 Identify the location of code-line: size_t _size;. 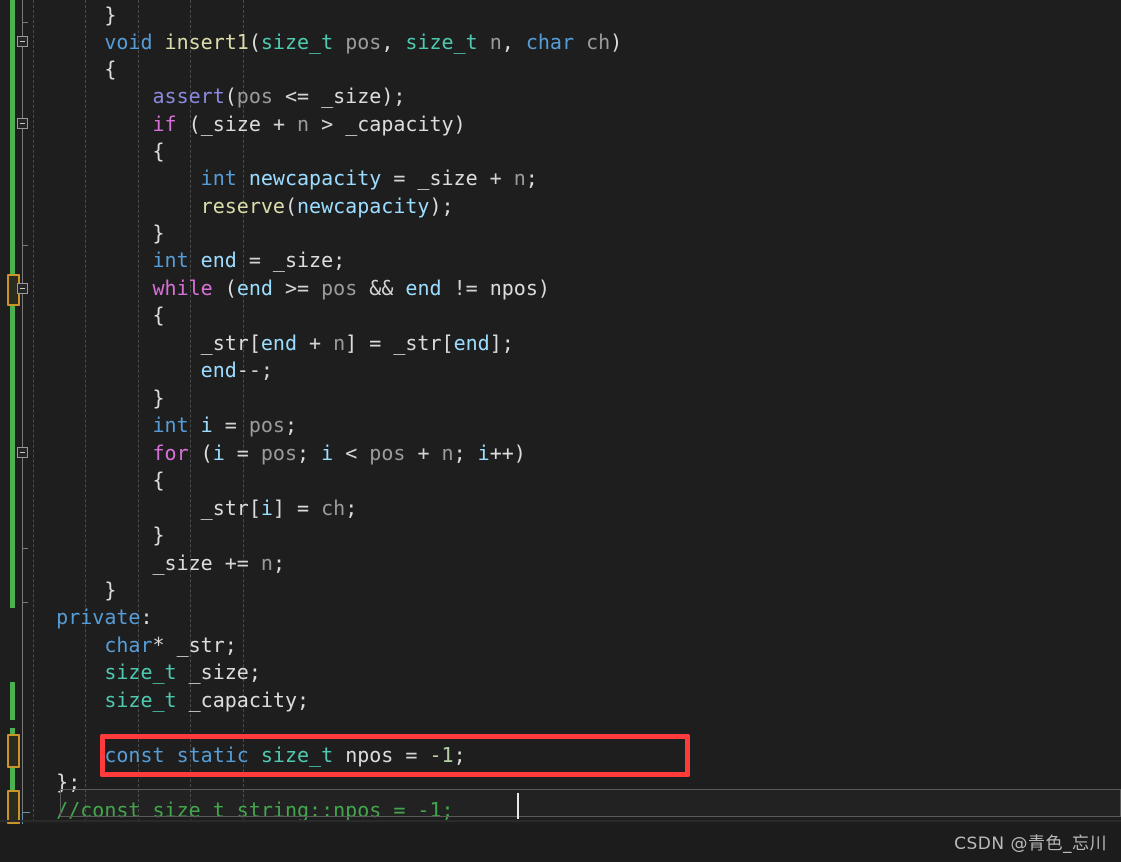
(560, 672).